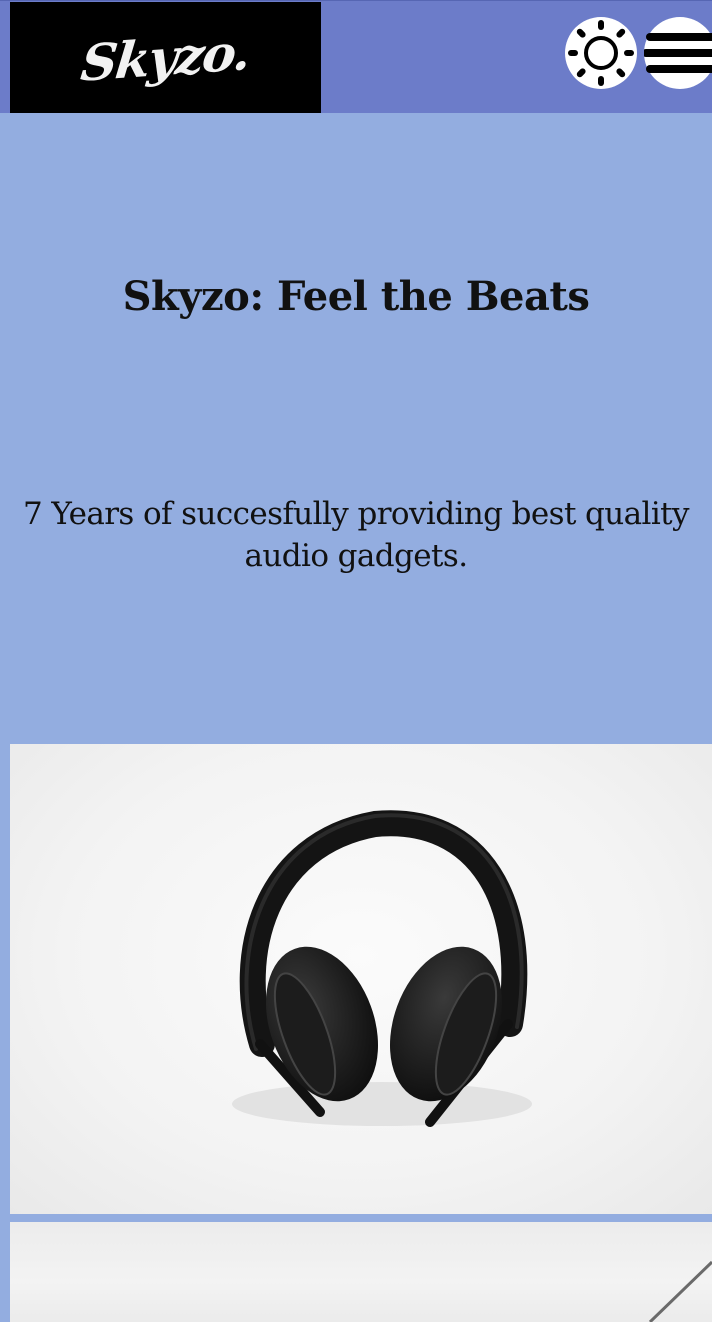 The height and width of the screenshot is (1322, 712). I want to click on theme-toggle-button, so click(601, 53).